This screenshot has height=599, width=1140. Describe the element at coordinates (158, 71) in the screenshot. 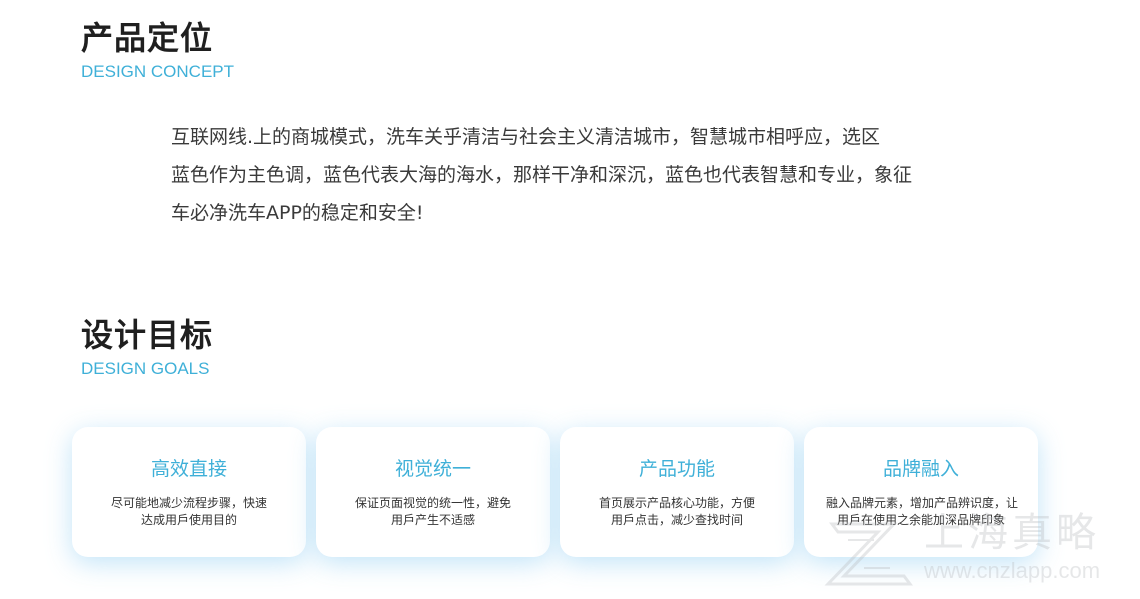

I see `concept-subtitle: DESIGN CONCEPT` at that location.